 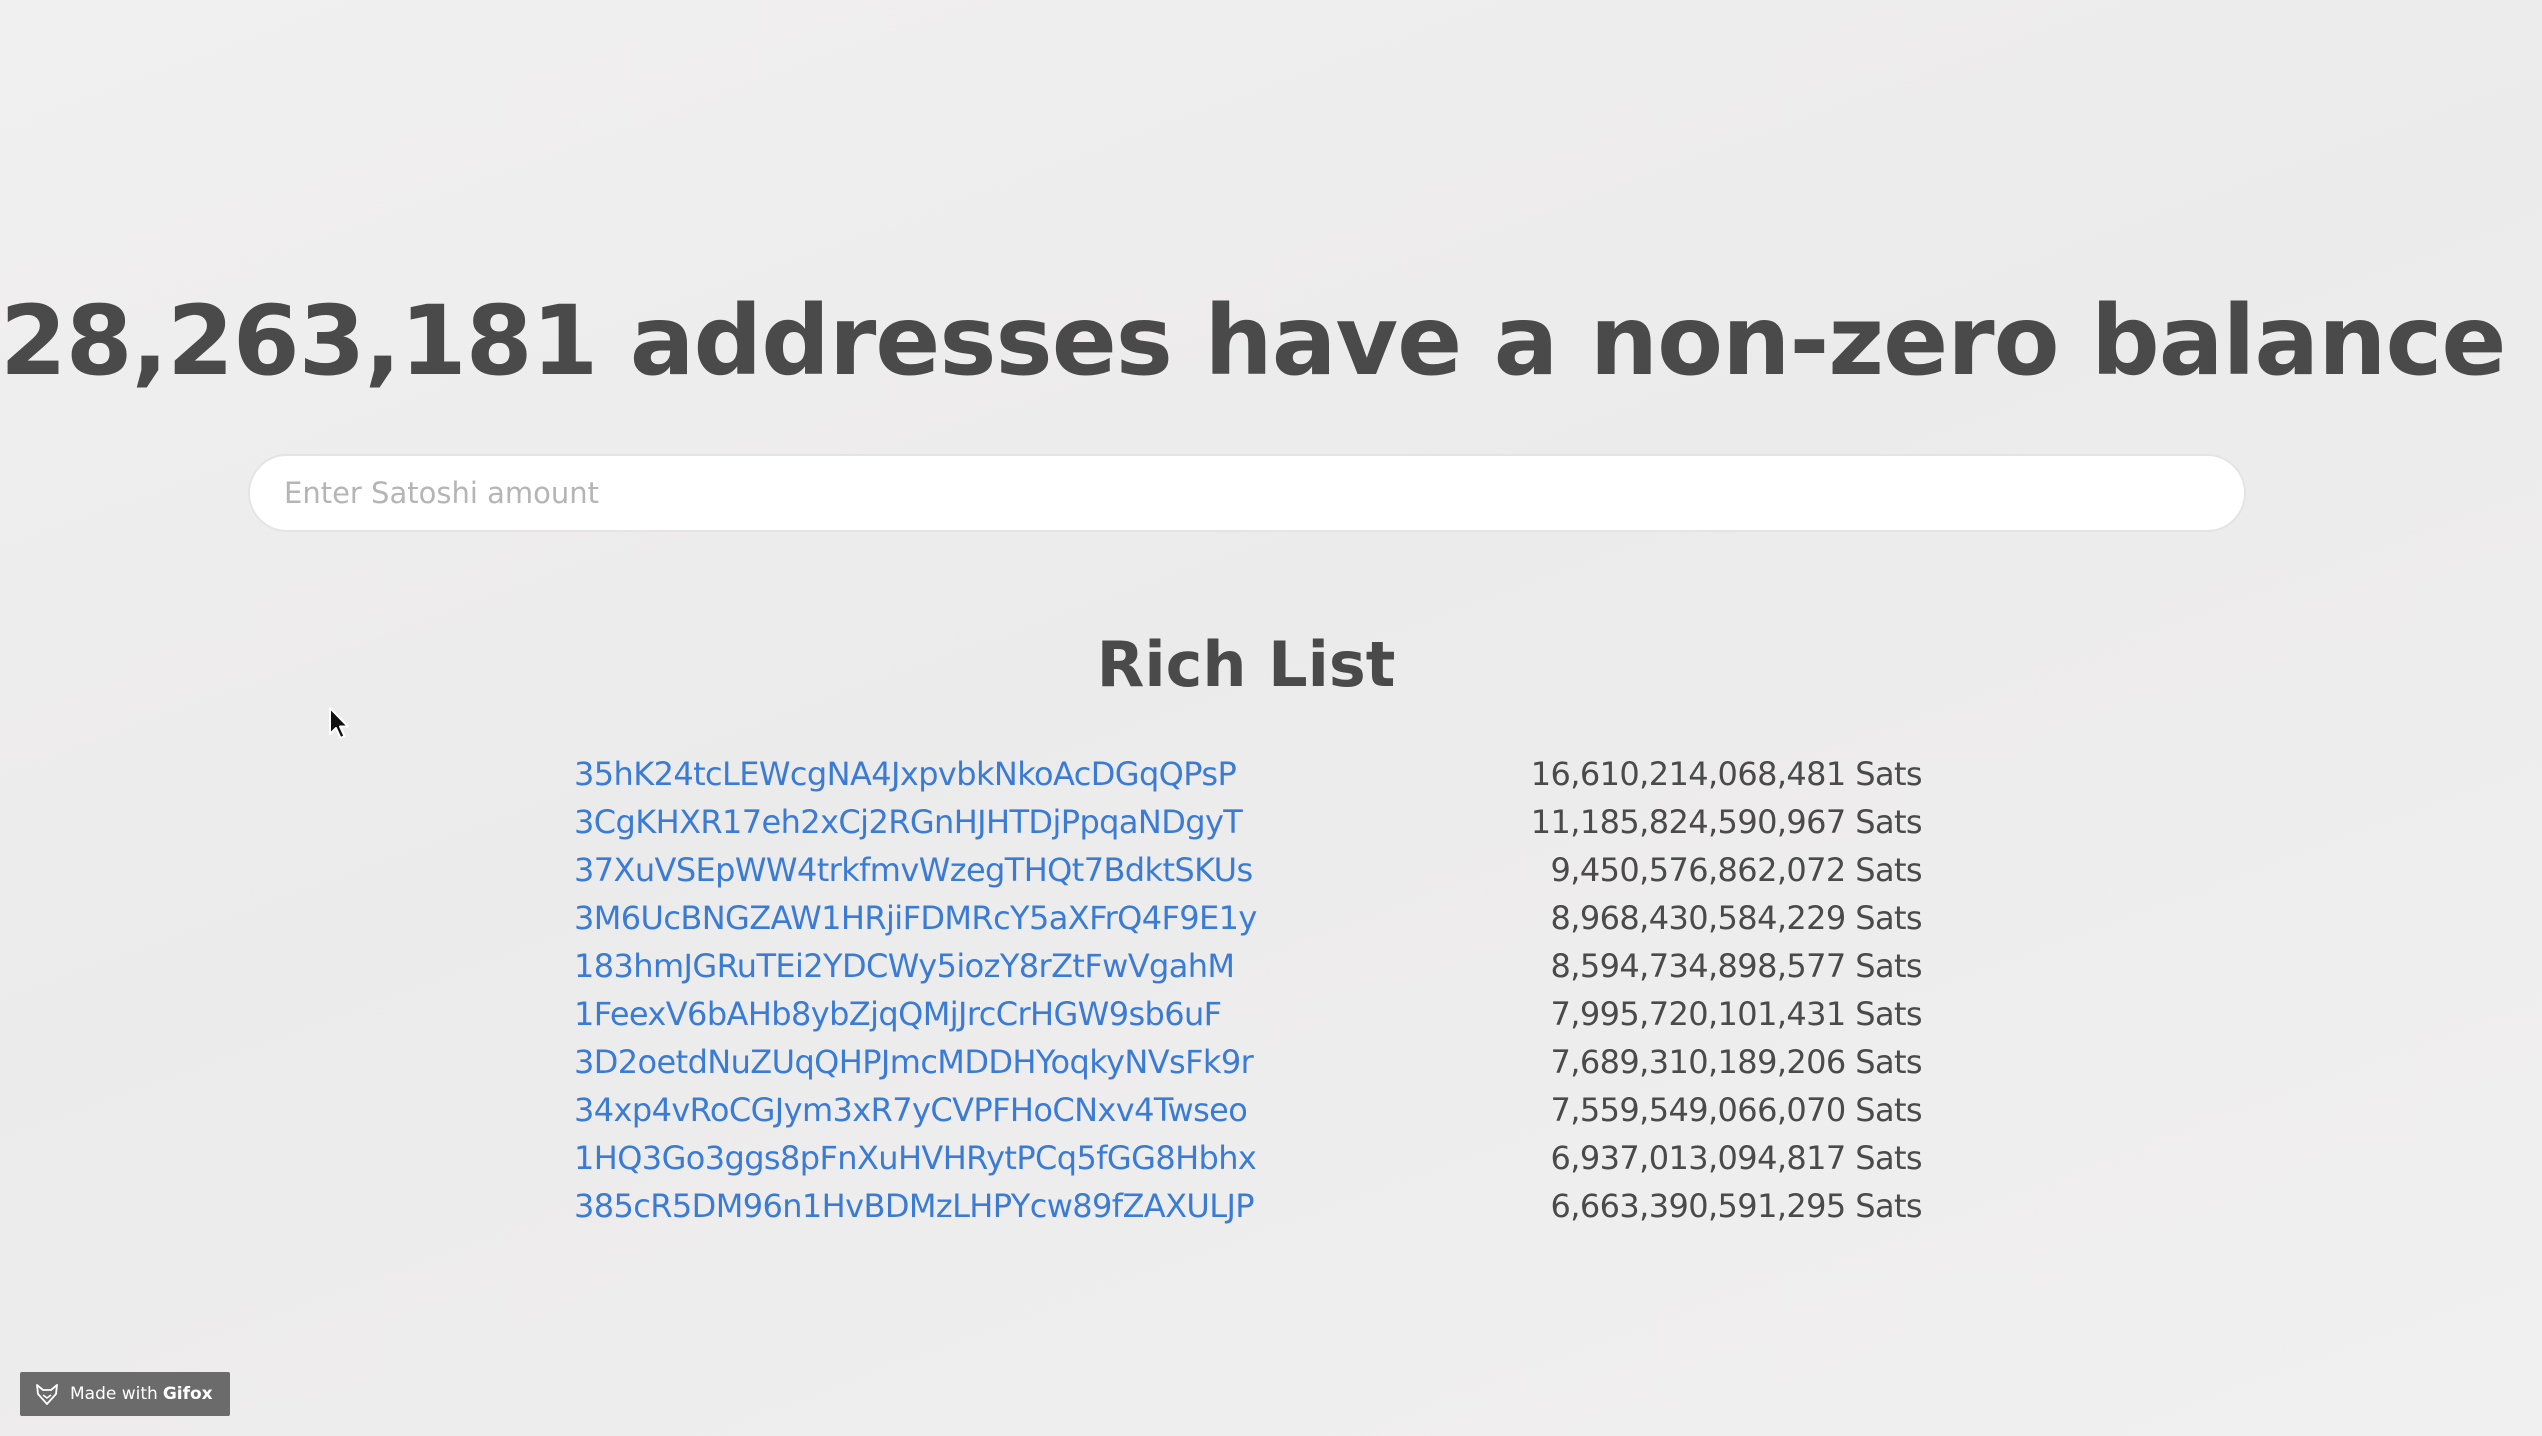 What do you see at coordinates (908, 822) in the screenshot?
I see `address-link: 3CgKHXR17eh2xCj2RGnHJHTDjPpqaNDgyT` at bounding box center [908, 822].